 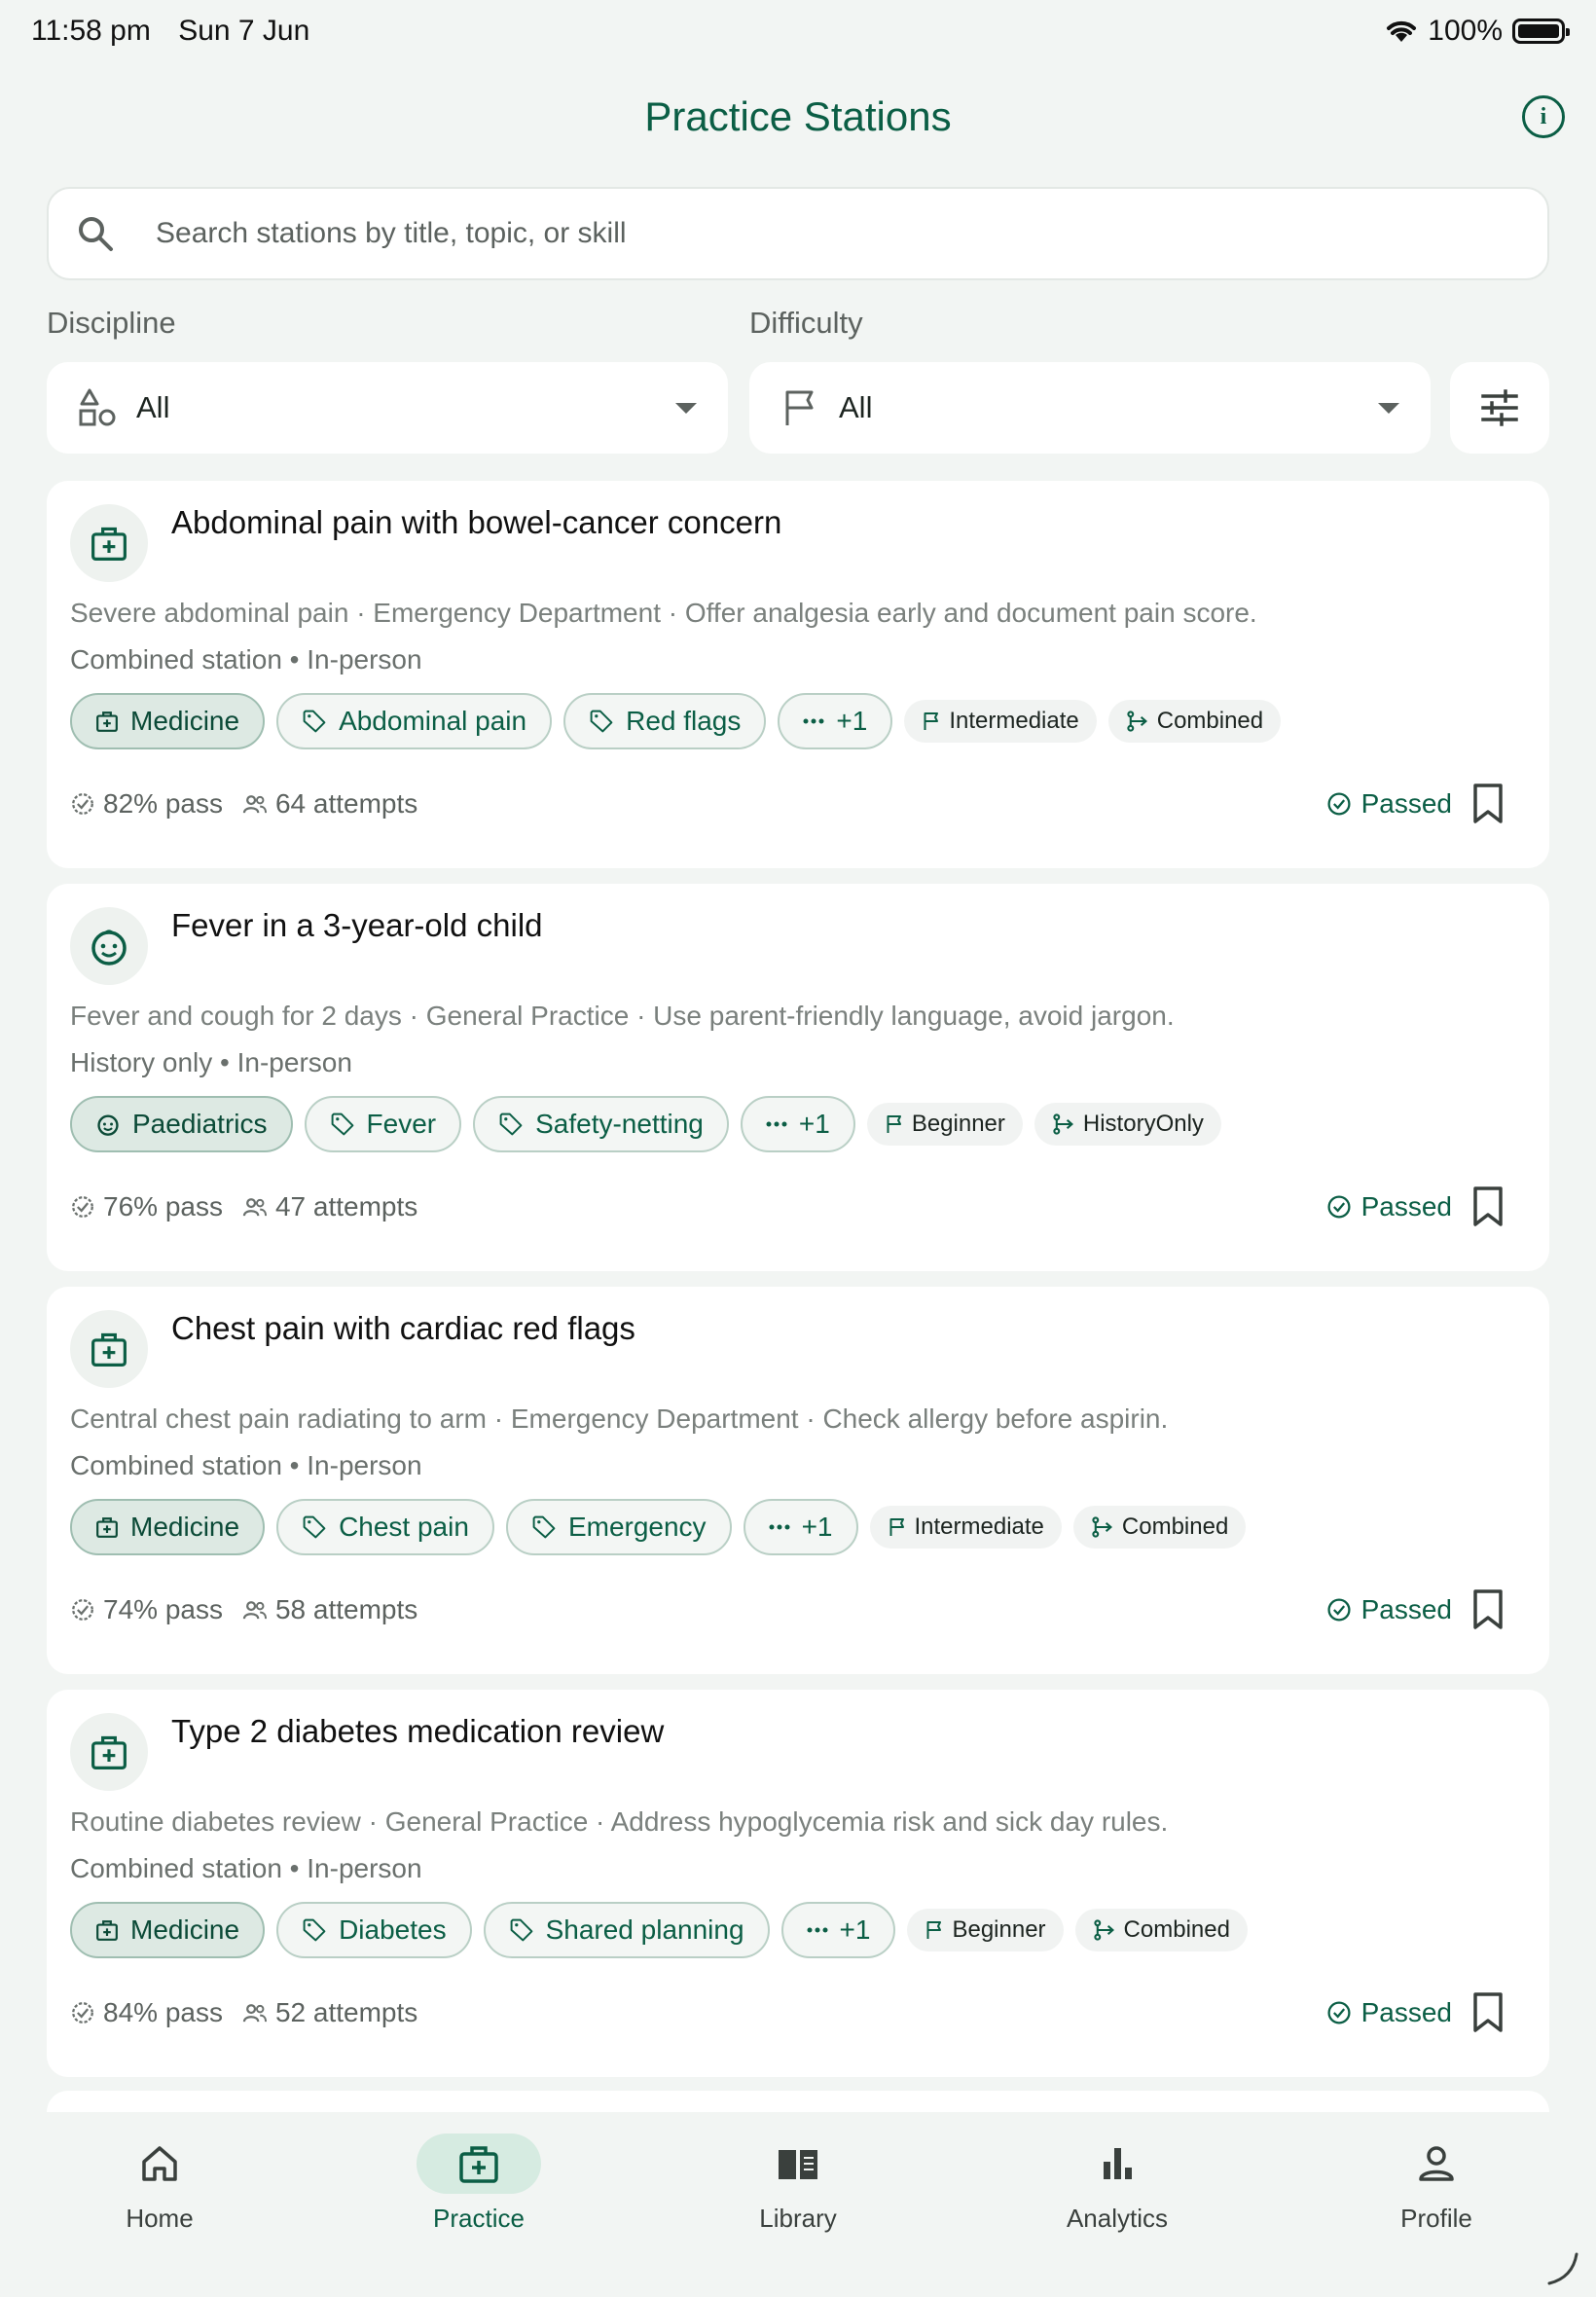 I want to click on nav-profile: Profile, so click(x=1436, y=2215).